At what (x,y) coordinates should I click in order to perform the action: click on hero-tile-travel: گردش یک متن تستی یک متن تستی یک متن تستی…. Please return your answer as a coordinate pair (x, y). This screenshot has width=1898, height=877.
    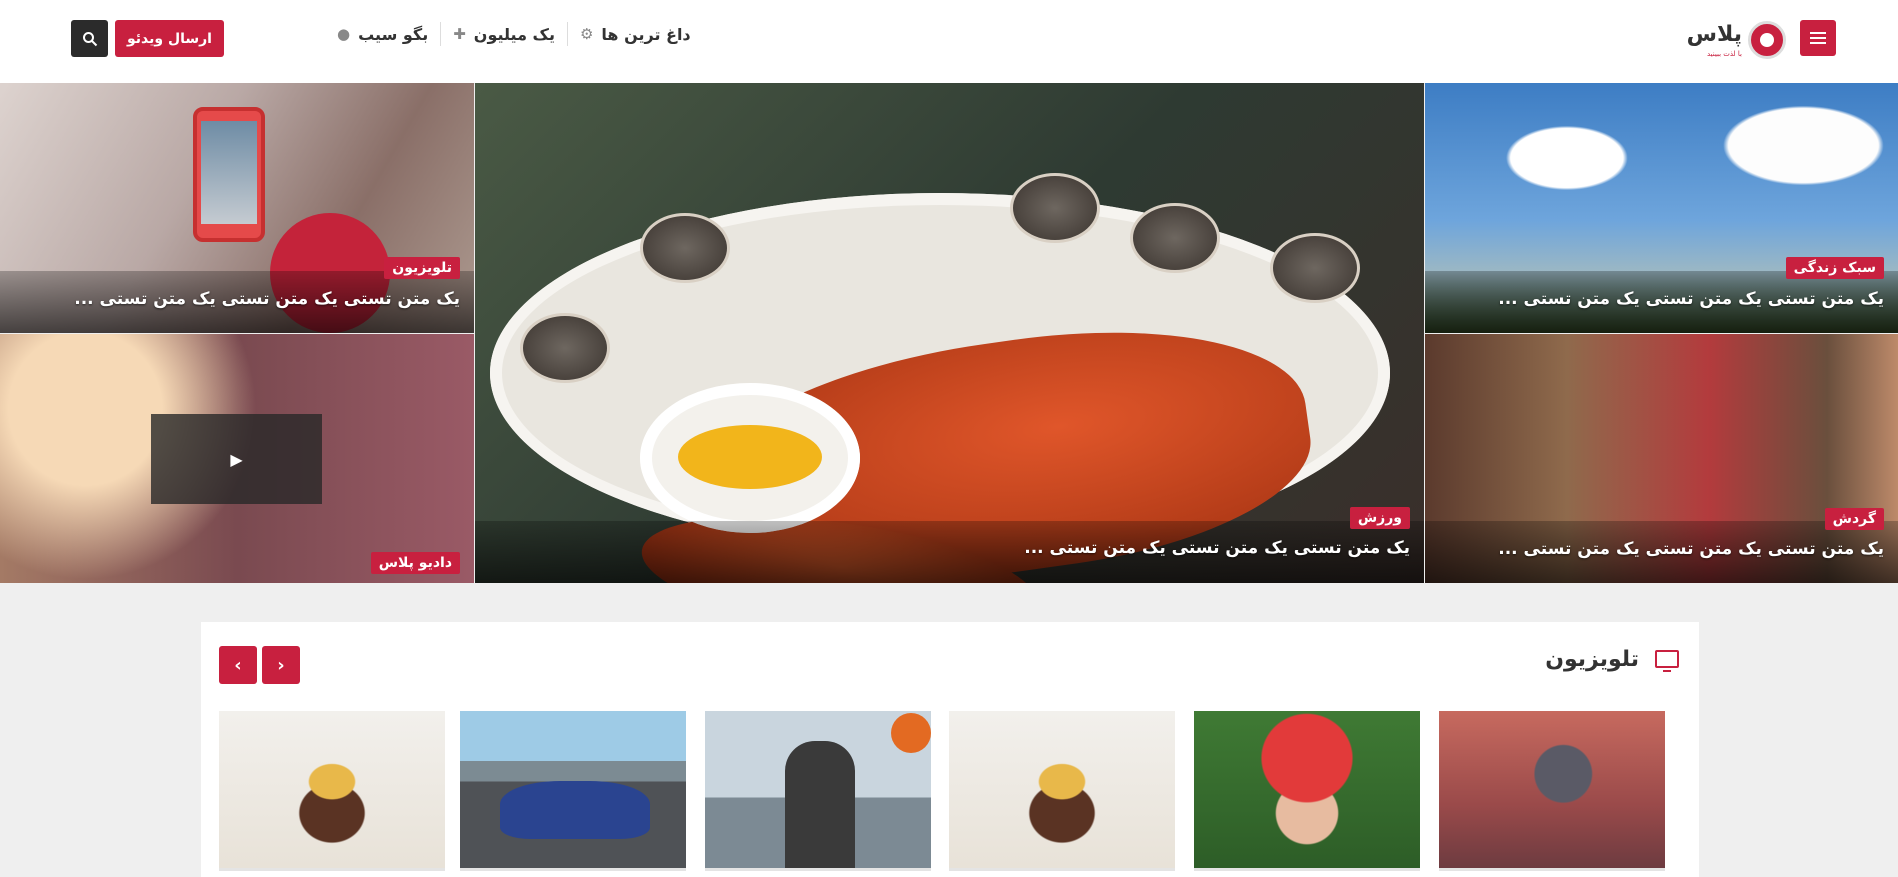
    Looking at the image, I should click on (1661, 458).